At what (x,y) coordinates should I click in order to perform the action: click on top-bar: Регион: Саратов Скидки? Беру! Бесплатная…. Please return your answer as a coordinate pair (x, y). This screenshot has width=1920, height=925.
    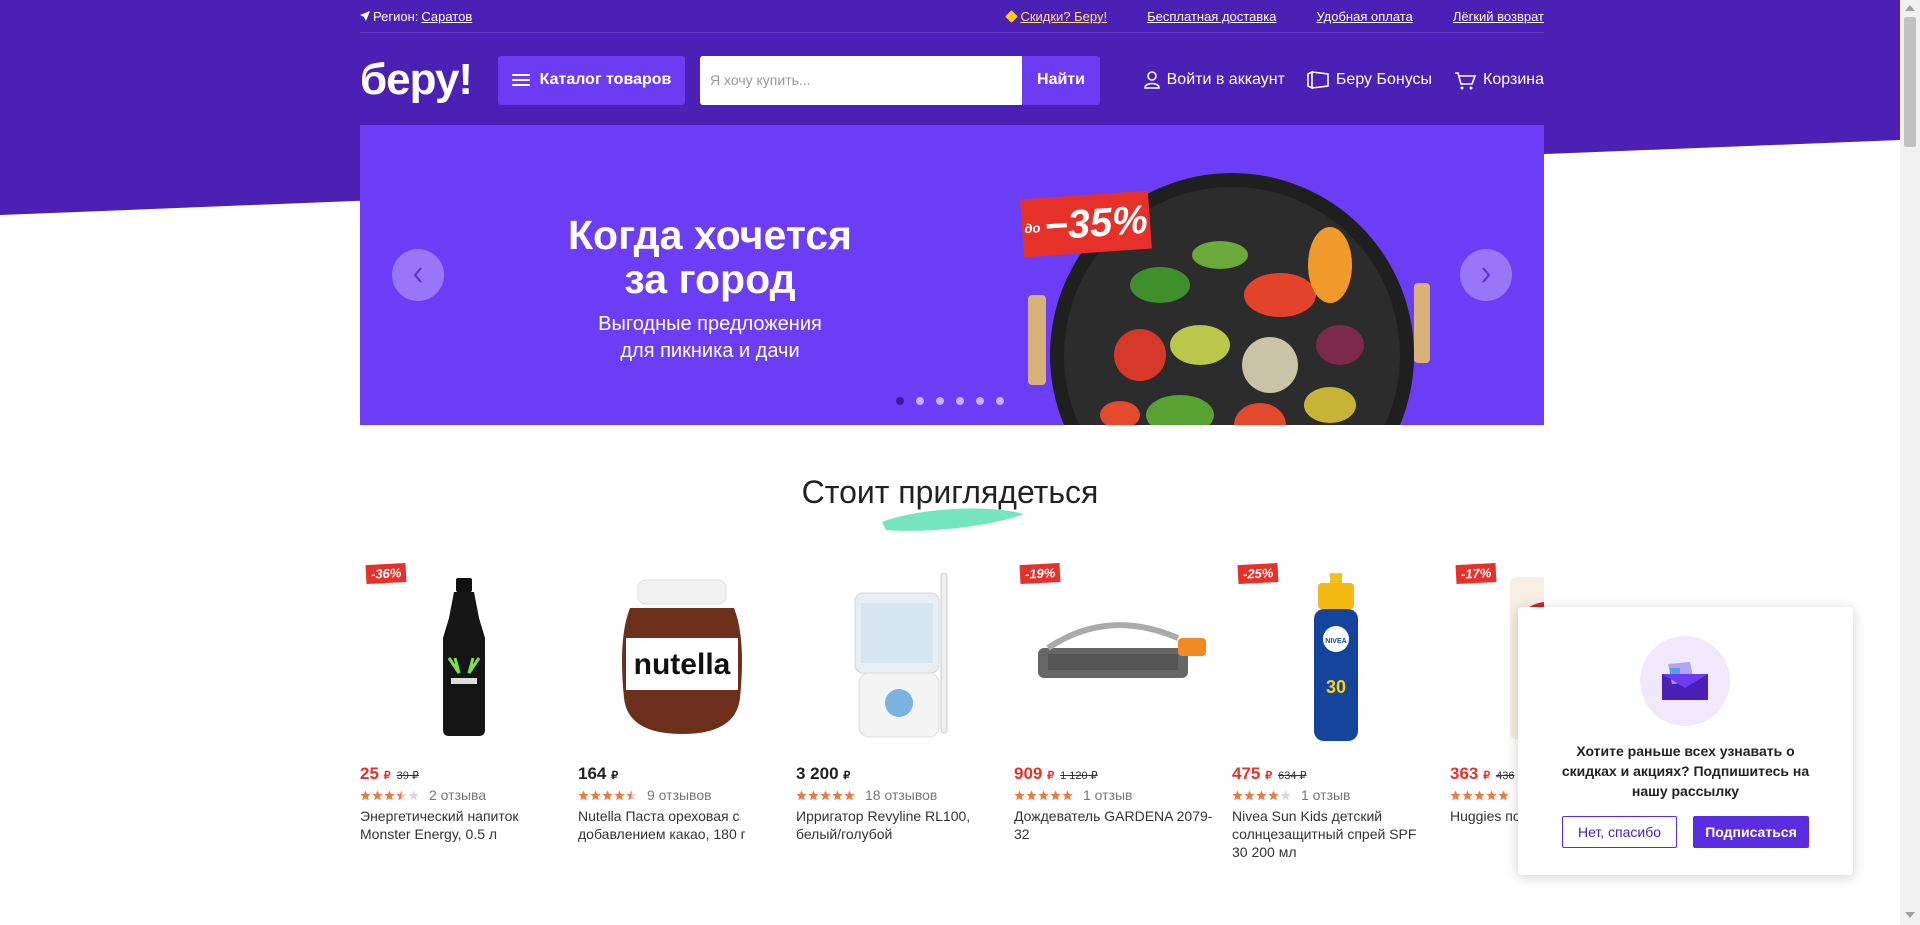
    Looking at the image, I should click on (952, 16).